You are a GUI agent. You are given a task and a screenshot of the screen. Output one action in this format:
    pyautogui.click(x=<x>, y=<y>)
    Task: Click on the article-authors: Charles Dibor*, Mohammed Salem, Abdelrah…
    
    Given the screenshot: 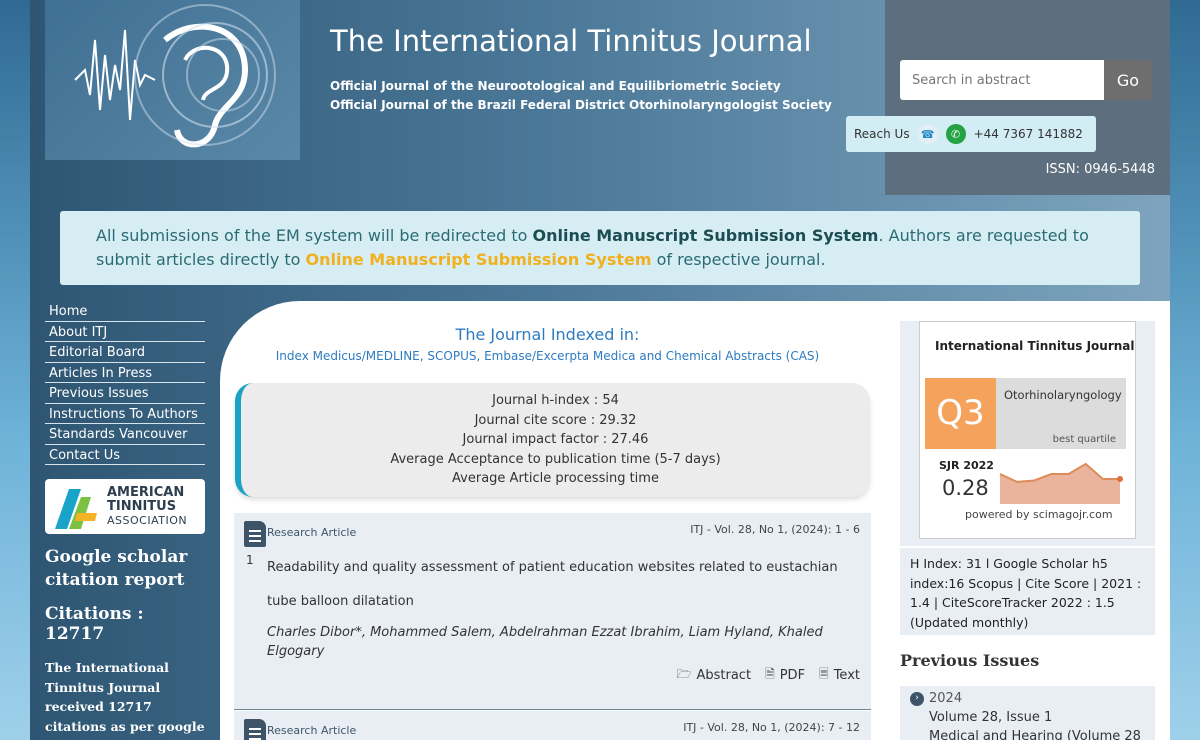 What is the action you would take?
    pyautogui.click(x=545, y=642)
    